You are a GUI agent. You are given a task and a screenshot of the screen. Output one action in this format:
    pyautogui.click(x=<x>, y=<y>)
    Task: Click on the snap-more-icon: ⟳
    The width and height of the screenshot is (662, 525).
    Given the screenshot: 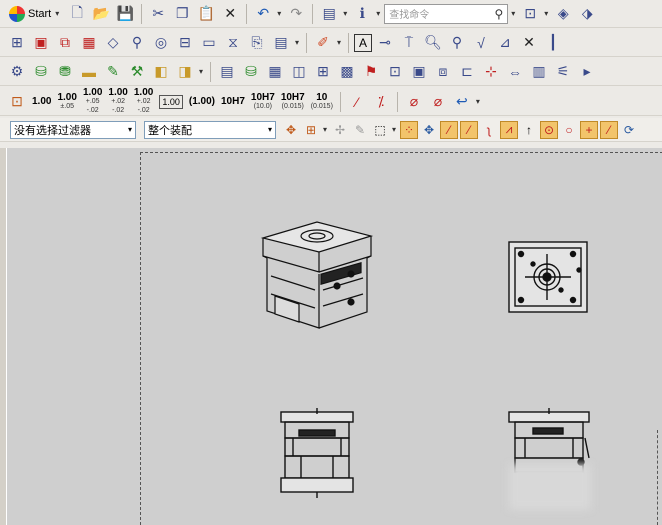 What is the action you would take?
    pyautogui.click(x=629, y=130)
    